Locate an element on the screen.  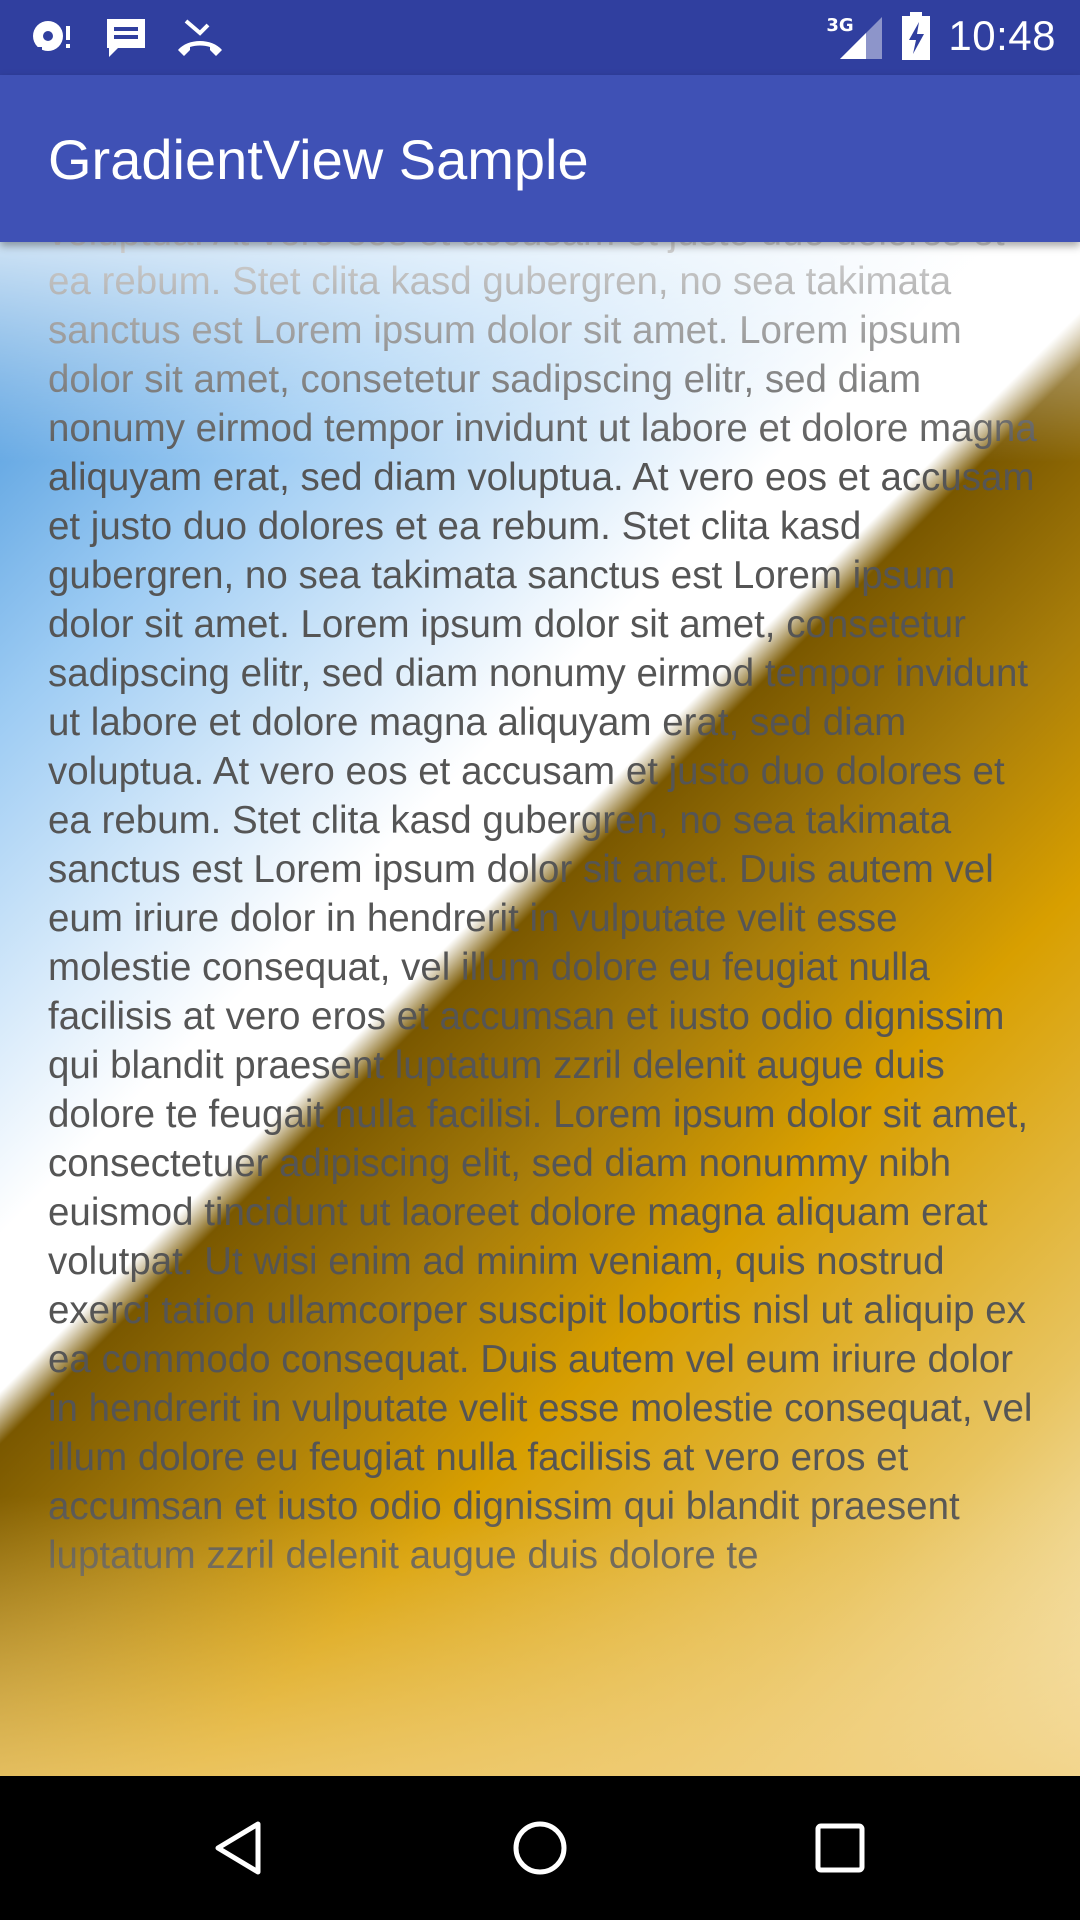
clock: 10:48 is located at coordinates (1002, 35).